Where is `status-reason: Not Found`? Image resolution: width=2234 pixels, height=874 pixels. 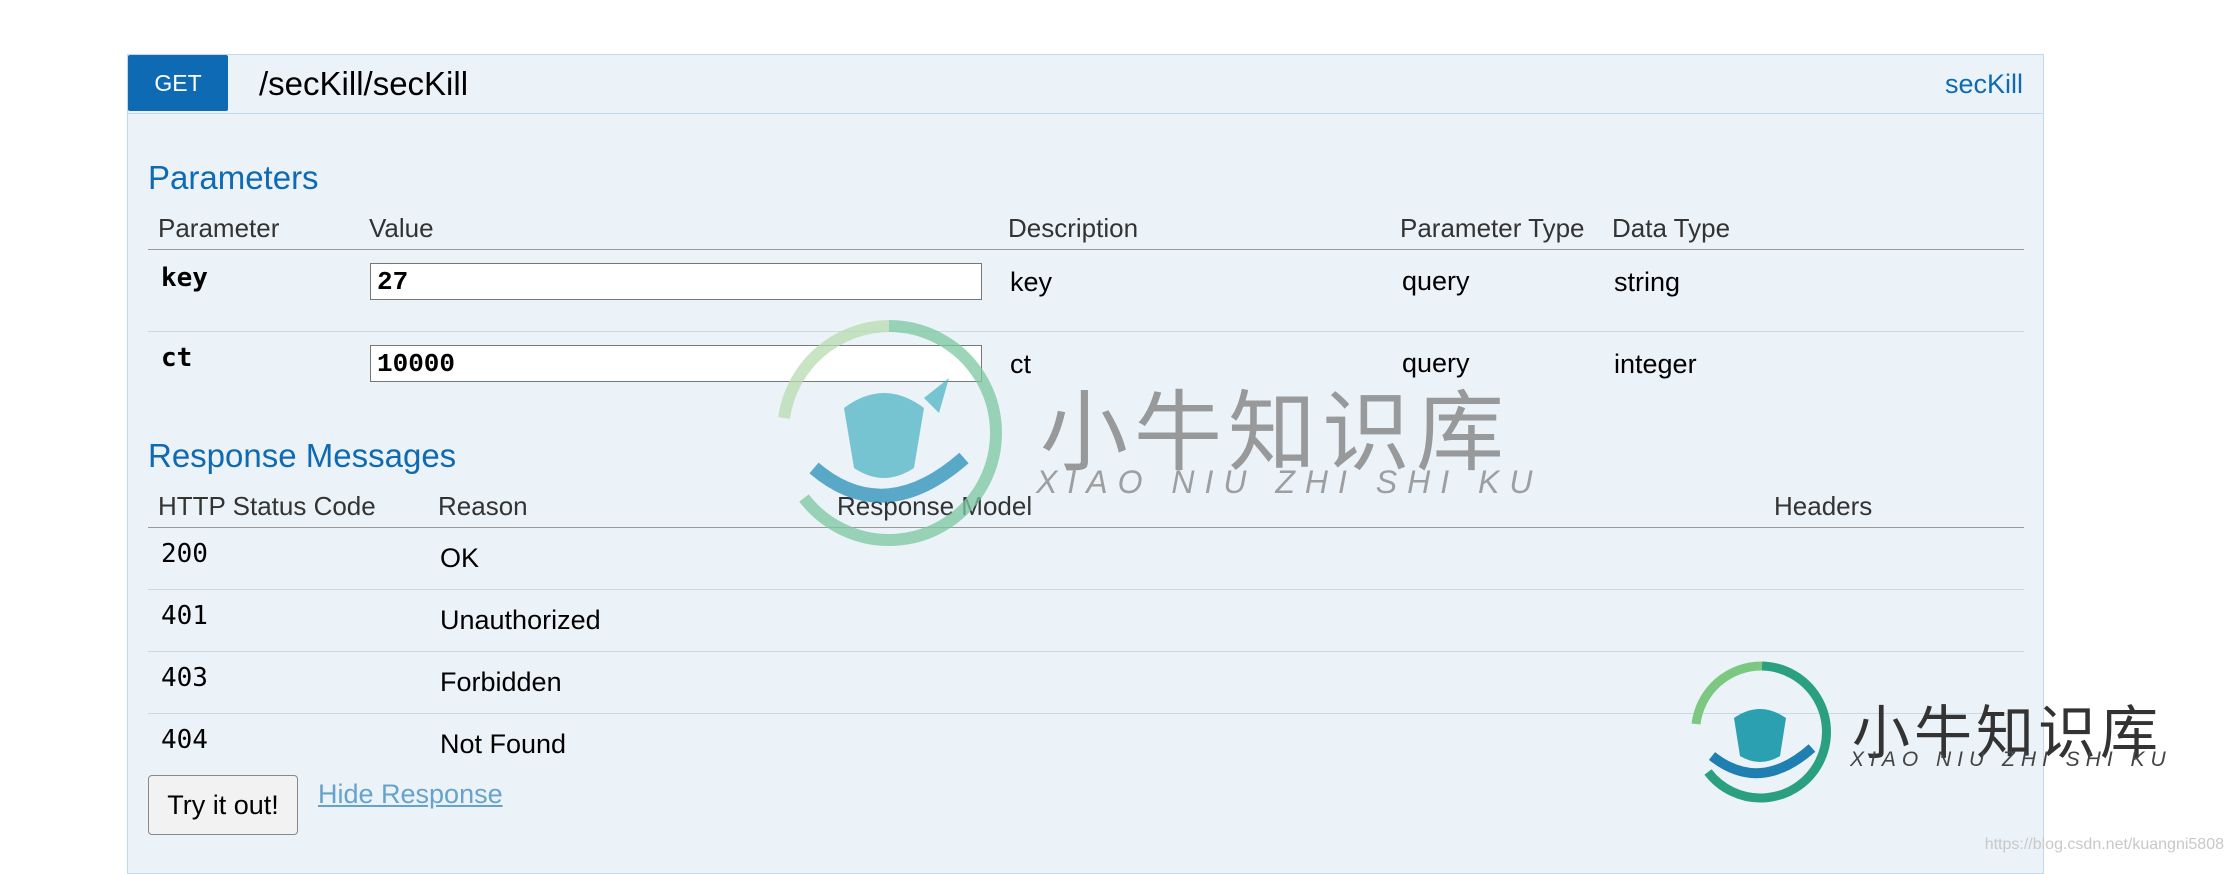 status-reason: Not Found is located at coordinates (503, 744).